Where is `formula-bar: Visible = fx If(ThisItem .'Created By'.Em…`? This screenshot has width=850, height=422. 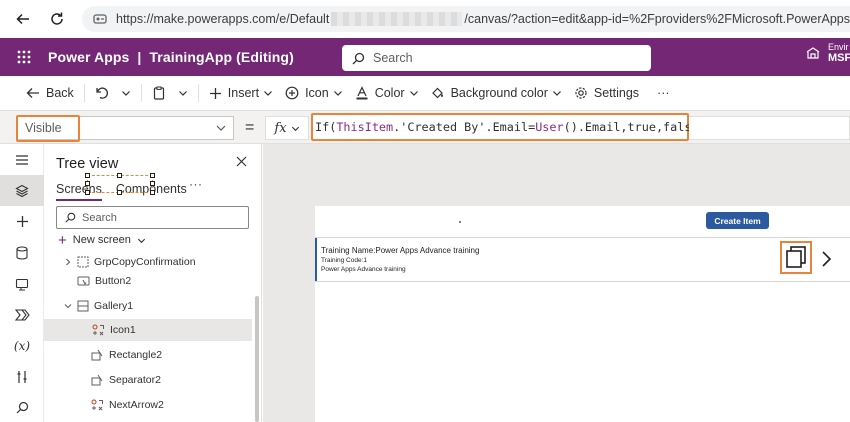 formula-bar: Visible = fx If(ThisItem .'Created By'.Em… is located at coordinates (425, 127).